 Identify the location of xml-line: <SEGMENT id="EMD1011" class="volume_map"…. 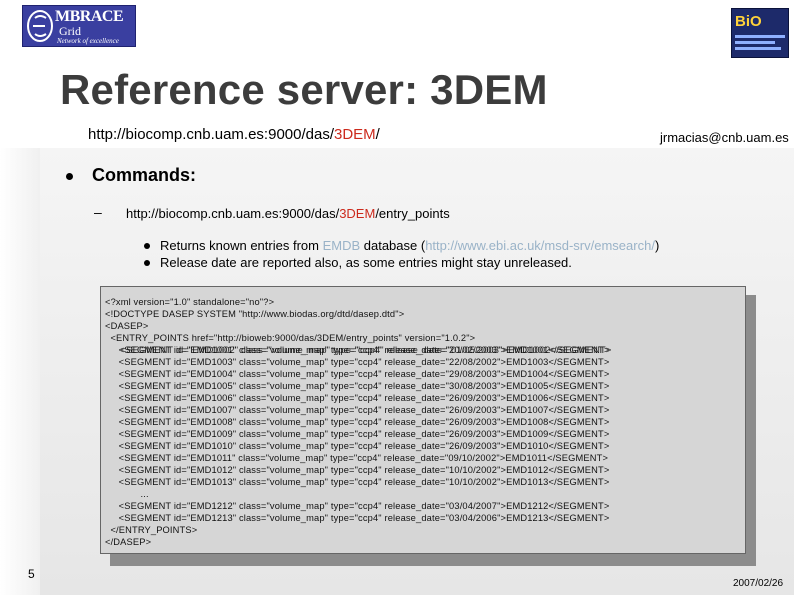
(357, 458).